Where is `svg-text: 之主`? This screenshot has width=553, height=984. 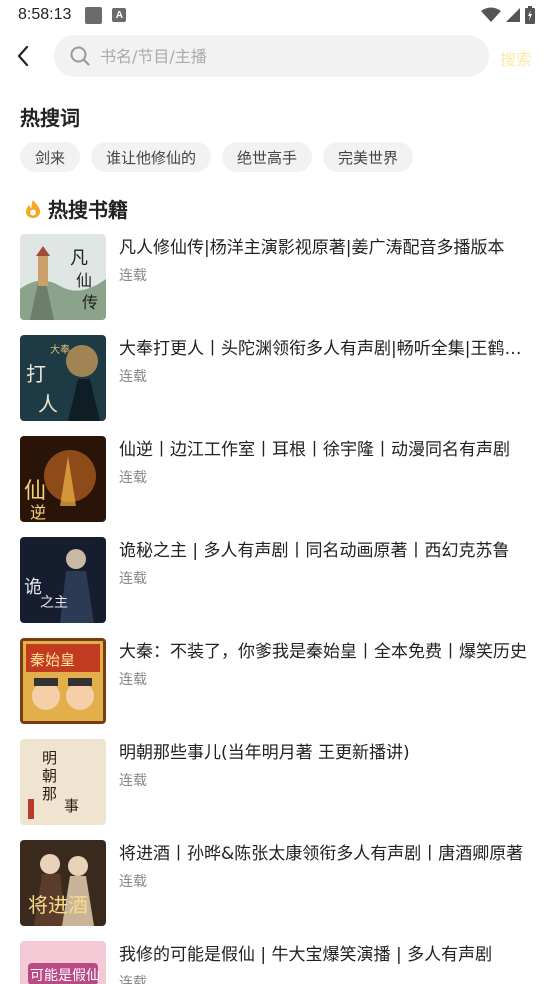 svg-text: 之主 is located at coordinates (54, 603).